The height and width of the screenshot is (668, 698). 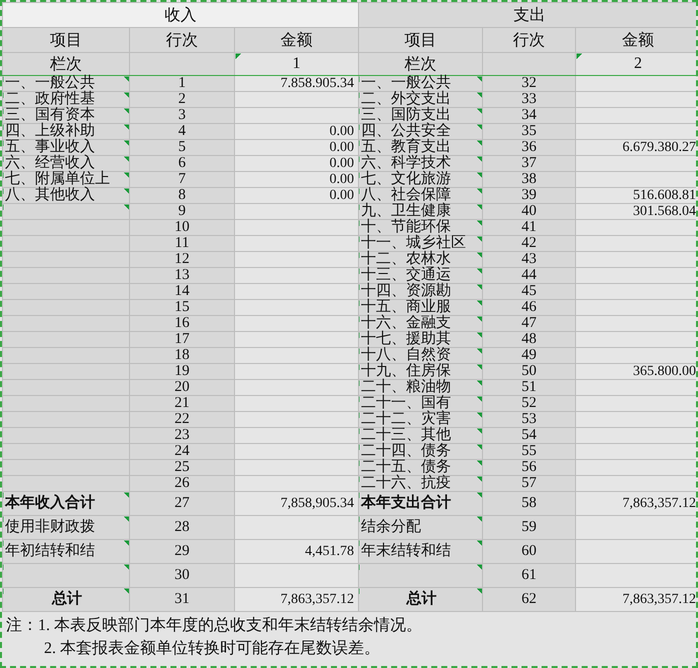 I want to click on item-cell: 四、公共安全, so click(x=420, y=132).